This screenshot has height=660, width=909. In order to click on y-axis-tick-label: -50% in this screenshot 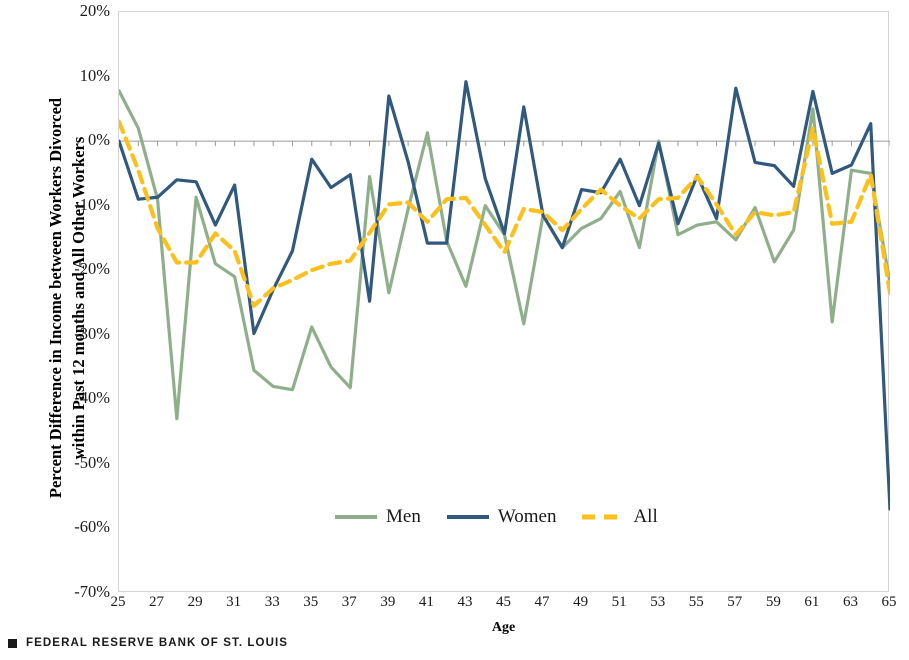, I will do `click(92, 462)`.